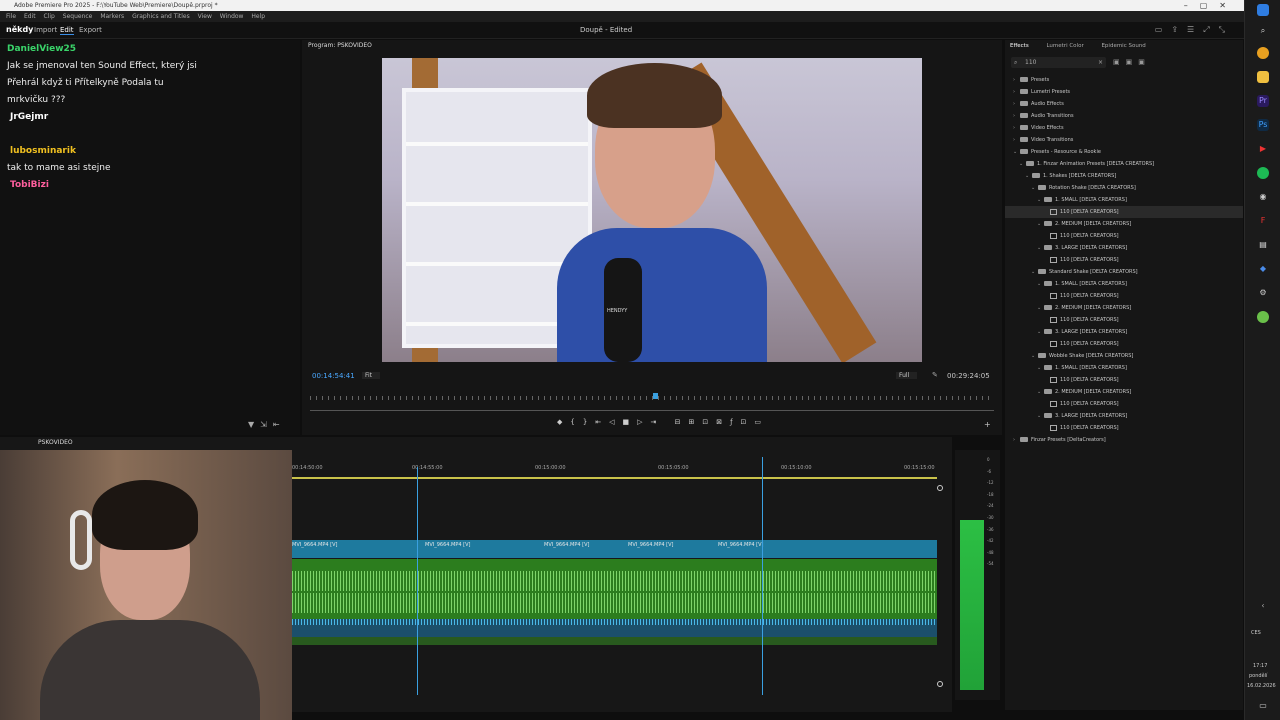 This screenshot has height=720, width=1280. What do you see at coordinates (1263, 293) in the screenshot?
I see `steam-icon: ⚙` at bounding box center [1263, 293].